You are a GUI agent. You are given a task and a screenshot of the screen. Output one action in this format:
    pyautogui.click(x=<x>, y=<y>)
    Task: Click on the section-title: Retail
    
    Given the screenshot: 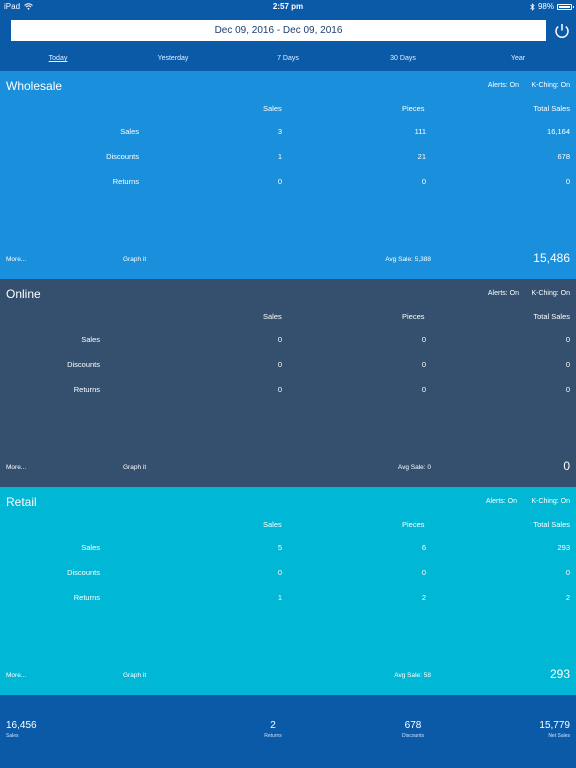 What is the action you would take?
    pyautogui.click(x=21, y=502)
    